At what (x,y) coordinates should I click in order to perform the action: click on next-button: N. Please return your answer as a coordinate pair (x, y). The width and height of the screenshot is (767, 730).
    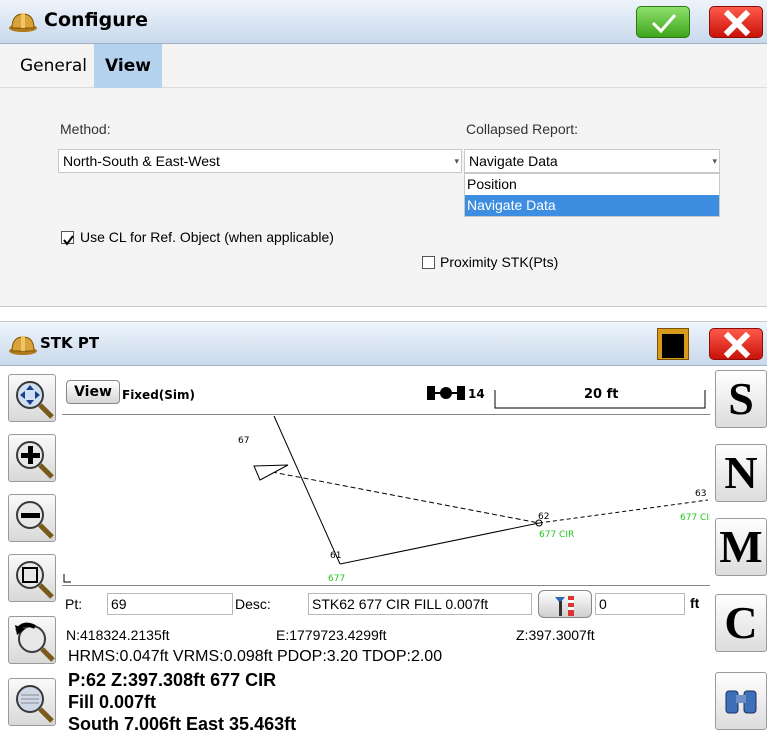
    Looking at the image, I should click on (741, 473).